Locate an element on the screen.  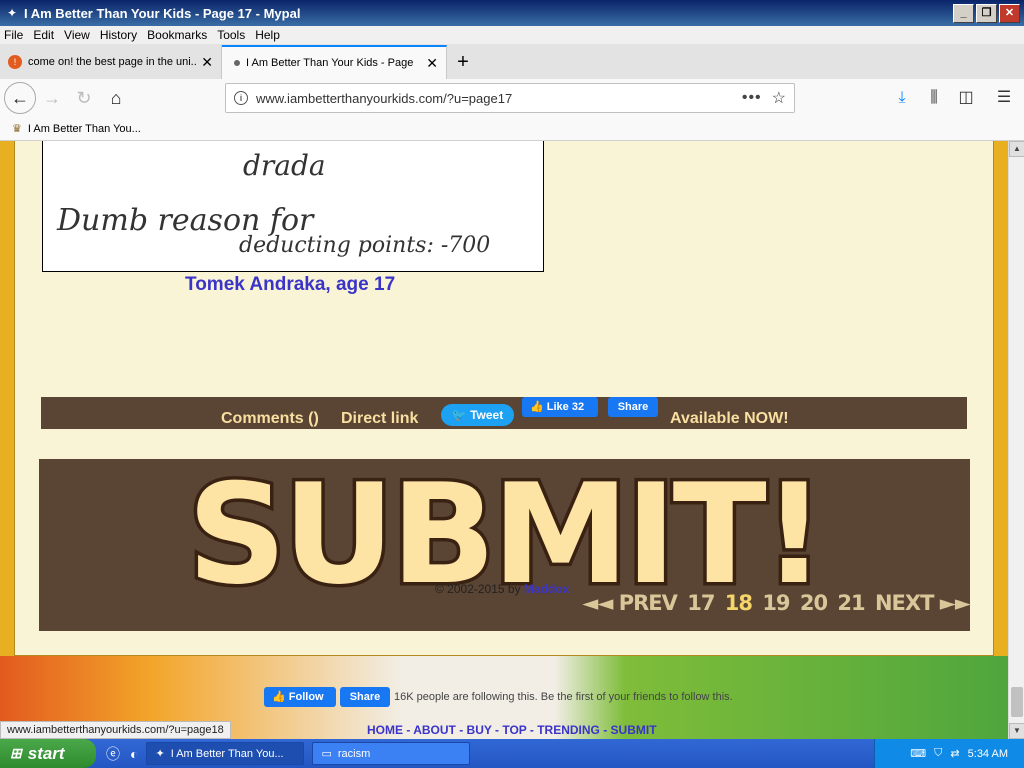
fb-follow-share-button: Share is located at coordinates (365, 697).